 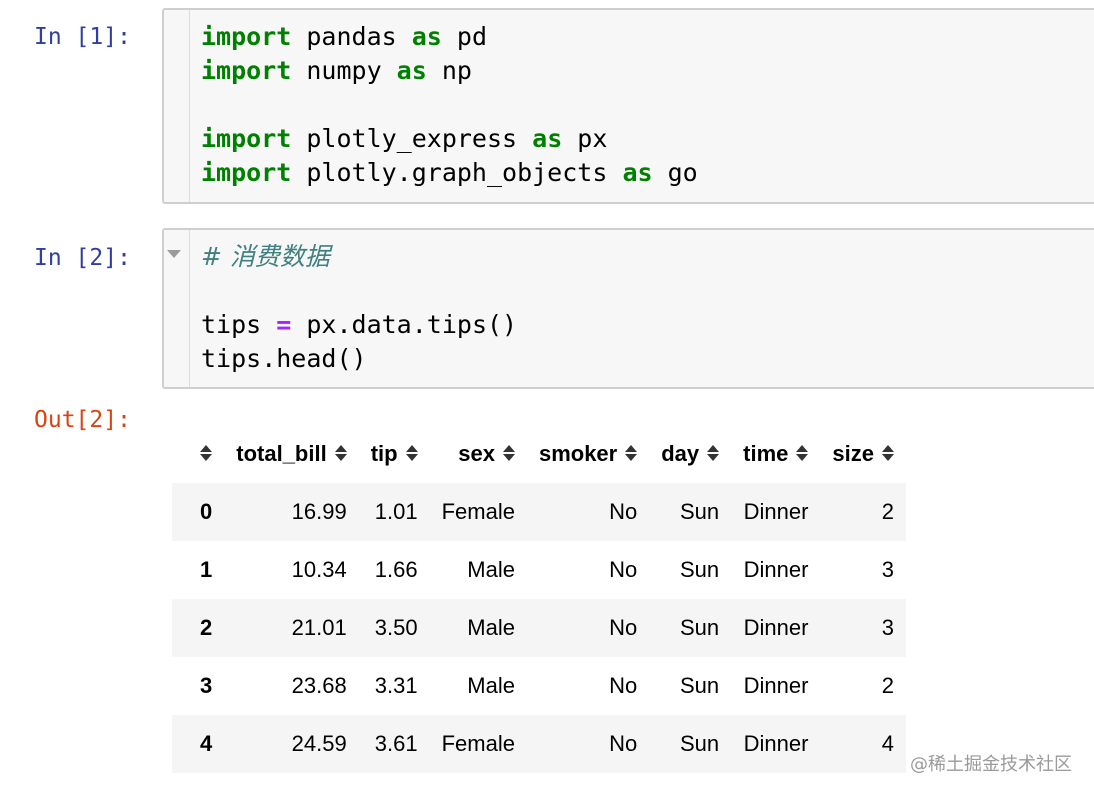 What do you see at coordinates (319, 685) in the screenshot?
I see `table-cell: 23.68` at bounding box center [319, 685].